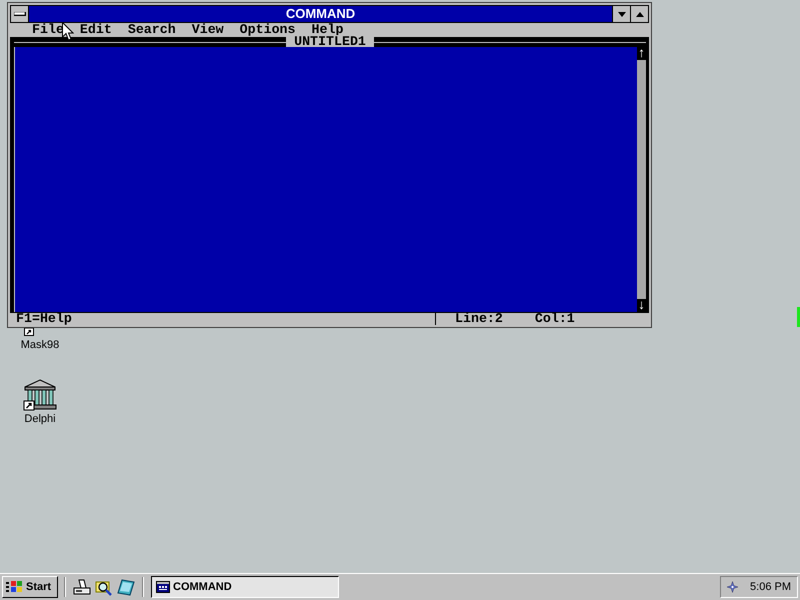 The height and width of the screenshot is (600, 800). What do you see at coordinates (268, 30) in the screenshot?
I see `menu-item: Options` at bounding box center [268, 30].